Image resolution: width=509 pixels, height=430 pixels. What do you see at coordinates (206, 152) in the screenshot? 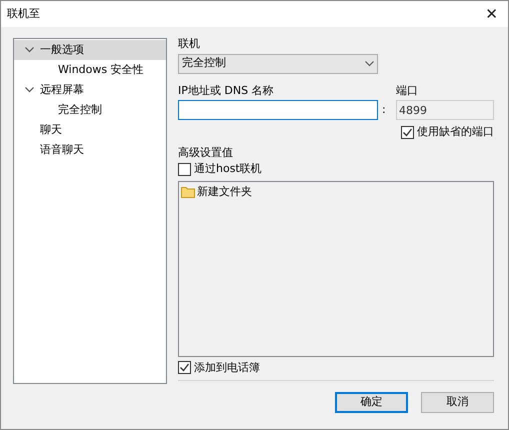
I see `section-label: 高级设置值` at bounding box center [206, 152].